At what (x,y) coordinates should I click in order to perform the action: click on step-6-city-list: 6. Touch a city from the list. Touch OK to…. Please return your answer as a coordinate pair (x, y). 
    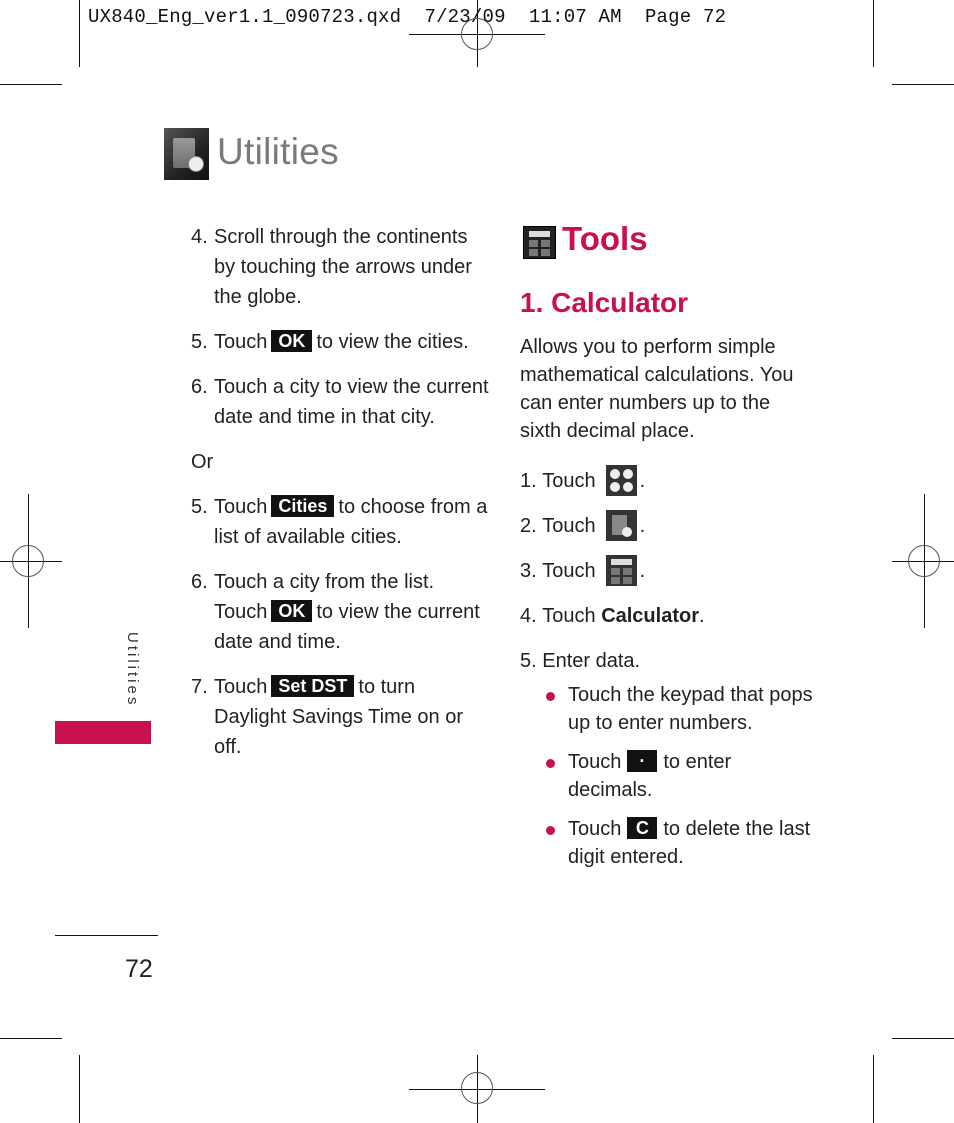
    Looking at the image, I should click on (335, 612).